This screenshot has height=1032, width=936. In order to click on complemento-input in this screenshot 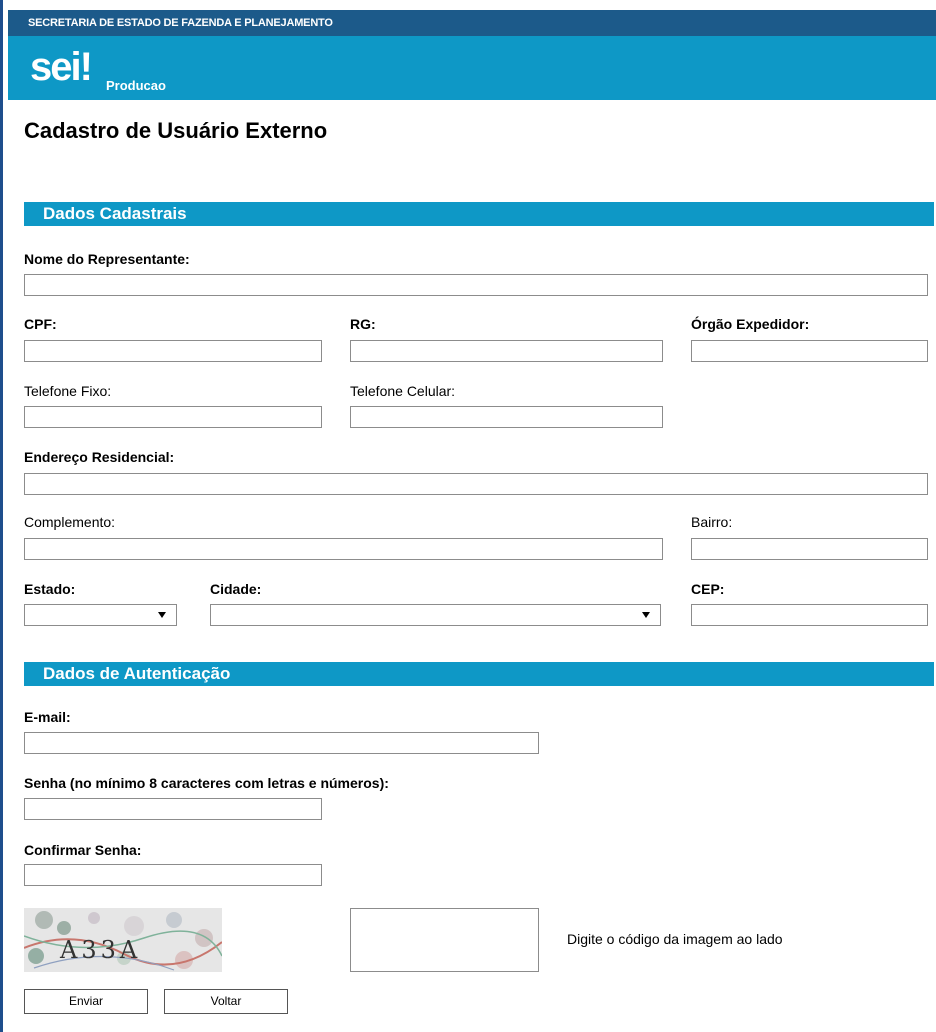, I will do `click(343, 549)`.